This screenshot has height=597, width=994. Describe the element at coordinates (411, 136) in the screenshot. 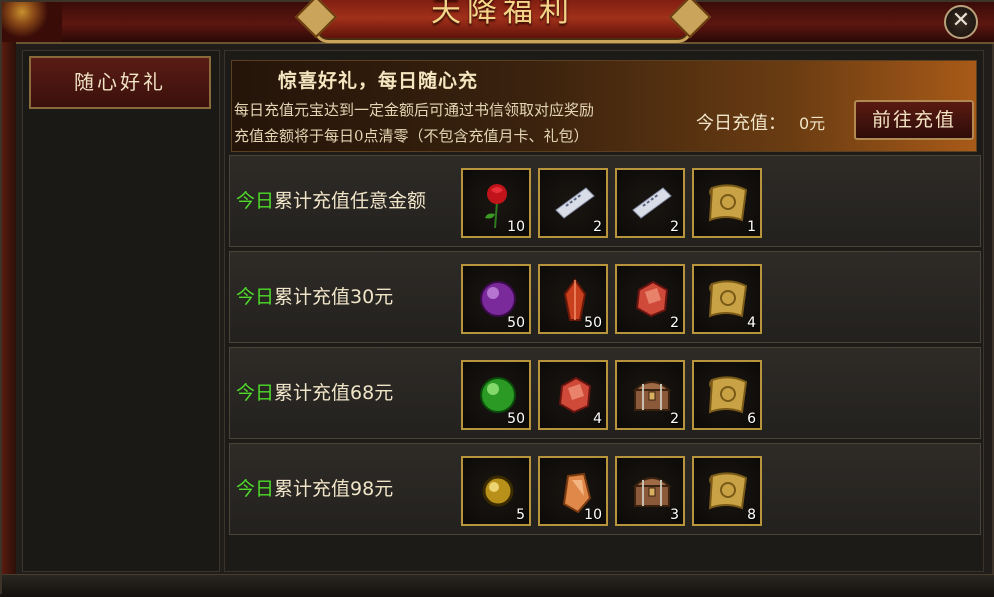

I see `banner-description-line2: 充值金额将于每日0点清零（不包含充值月卡、礼包）` at that location.